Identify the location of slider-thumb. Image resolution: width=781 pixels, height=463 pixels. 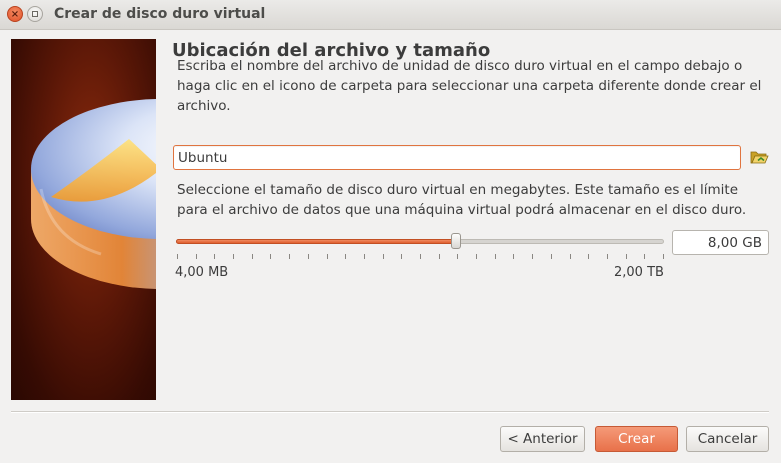
(456, 241).